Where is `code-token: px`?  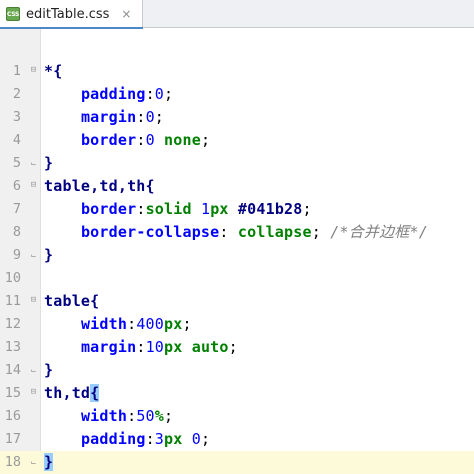 code-token: px is located at coordinates (224, 209).